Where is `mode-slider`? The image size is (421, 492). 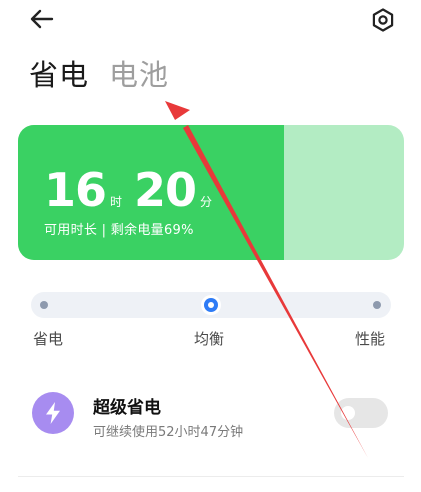 mode-slider is located at coordinates (211, 305).